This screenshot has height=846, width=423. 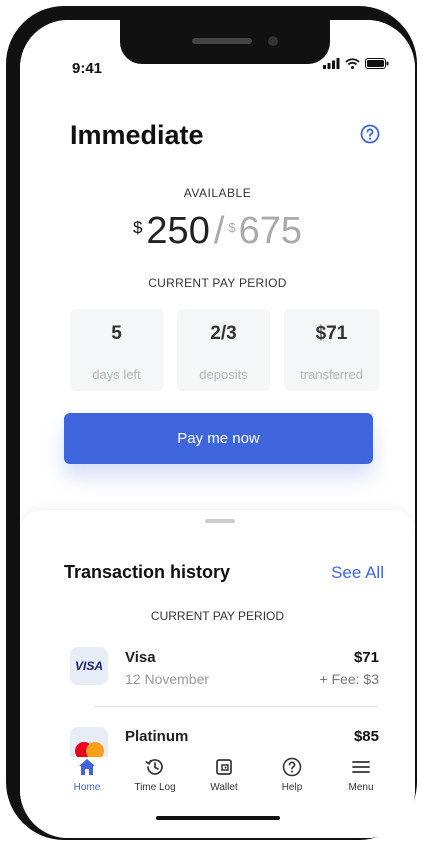 I want to click on history-icon, so click(x=154, y=767).